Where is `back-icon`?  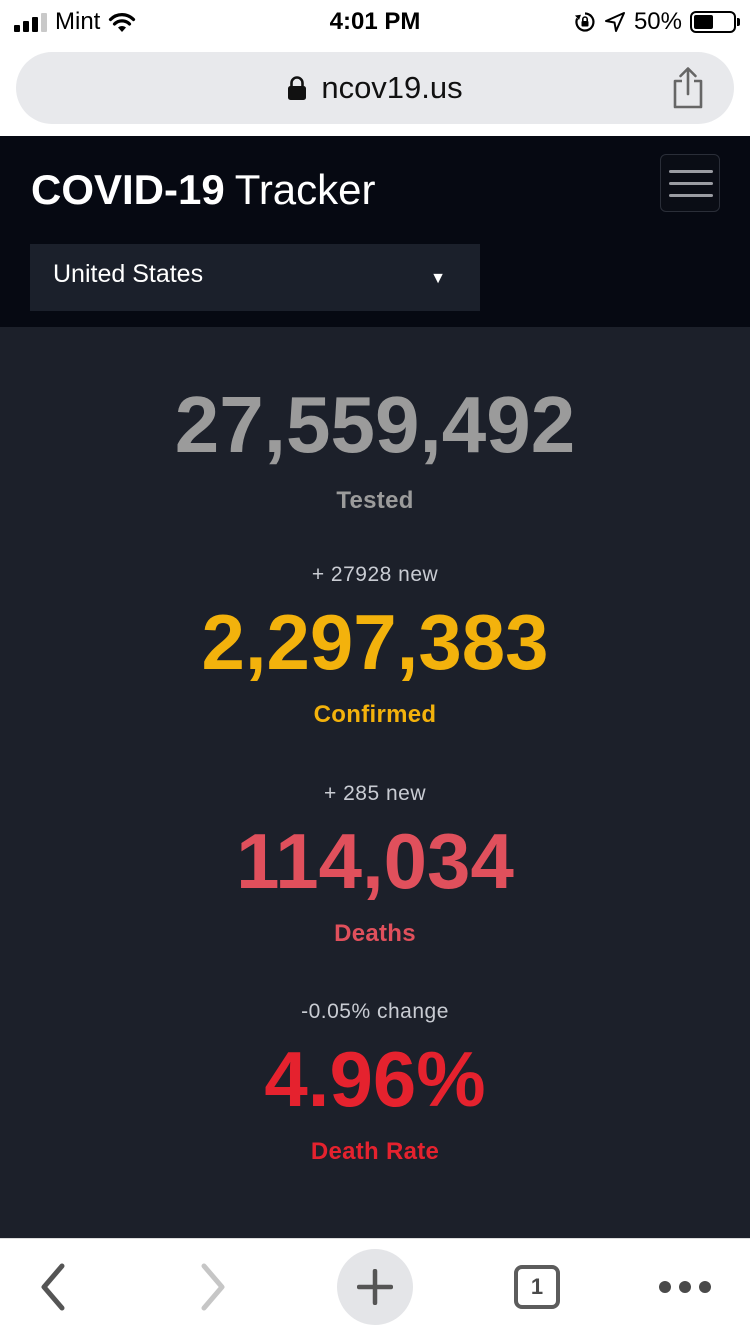
back-icon is located at coordinates (53, 1287).